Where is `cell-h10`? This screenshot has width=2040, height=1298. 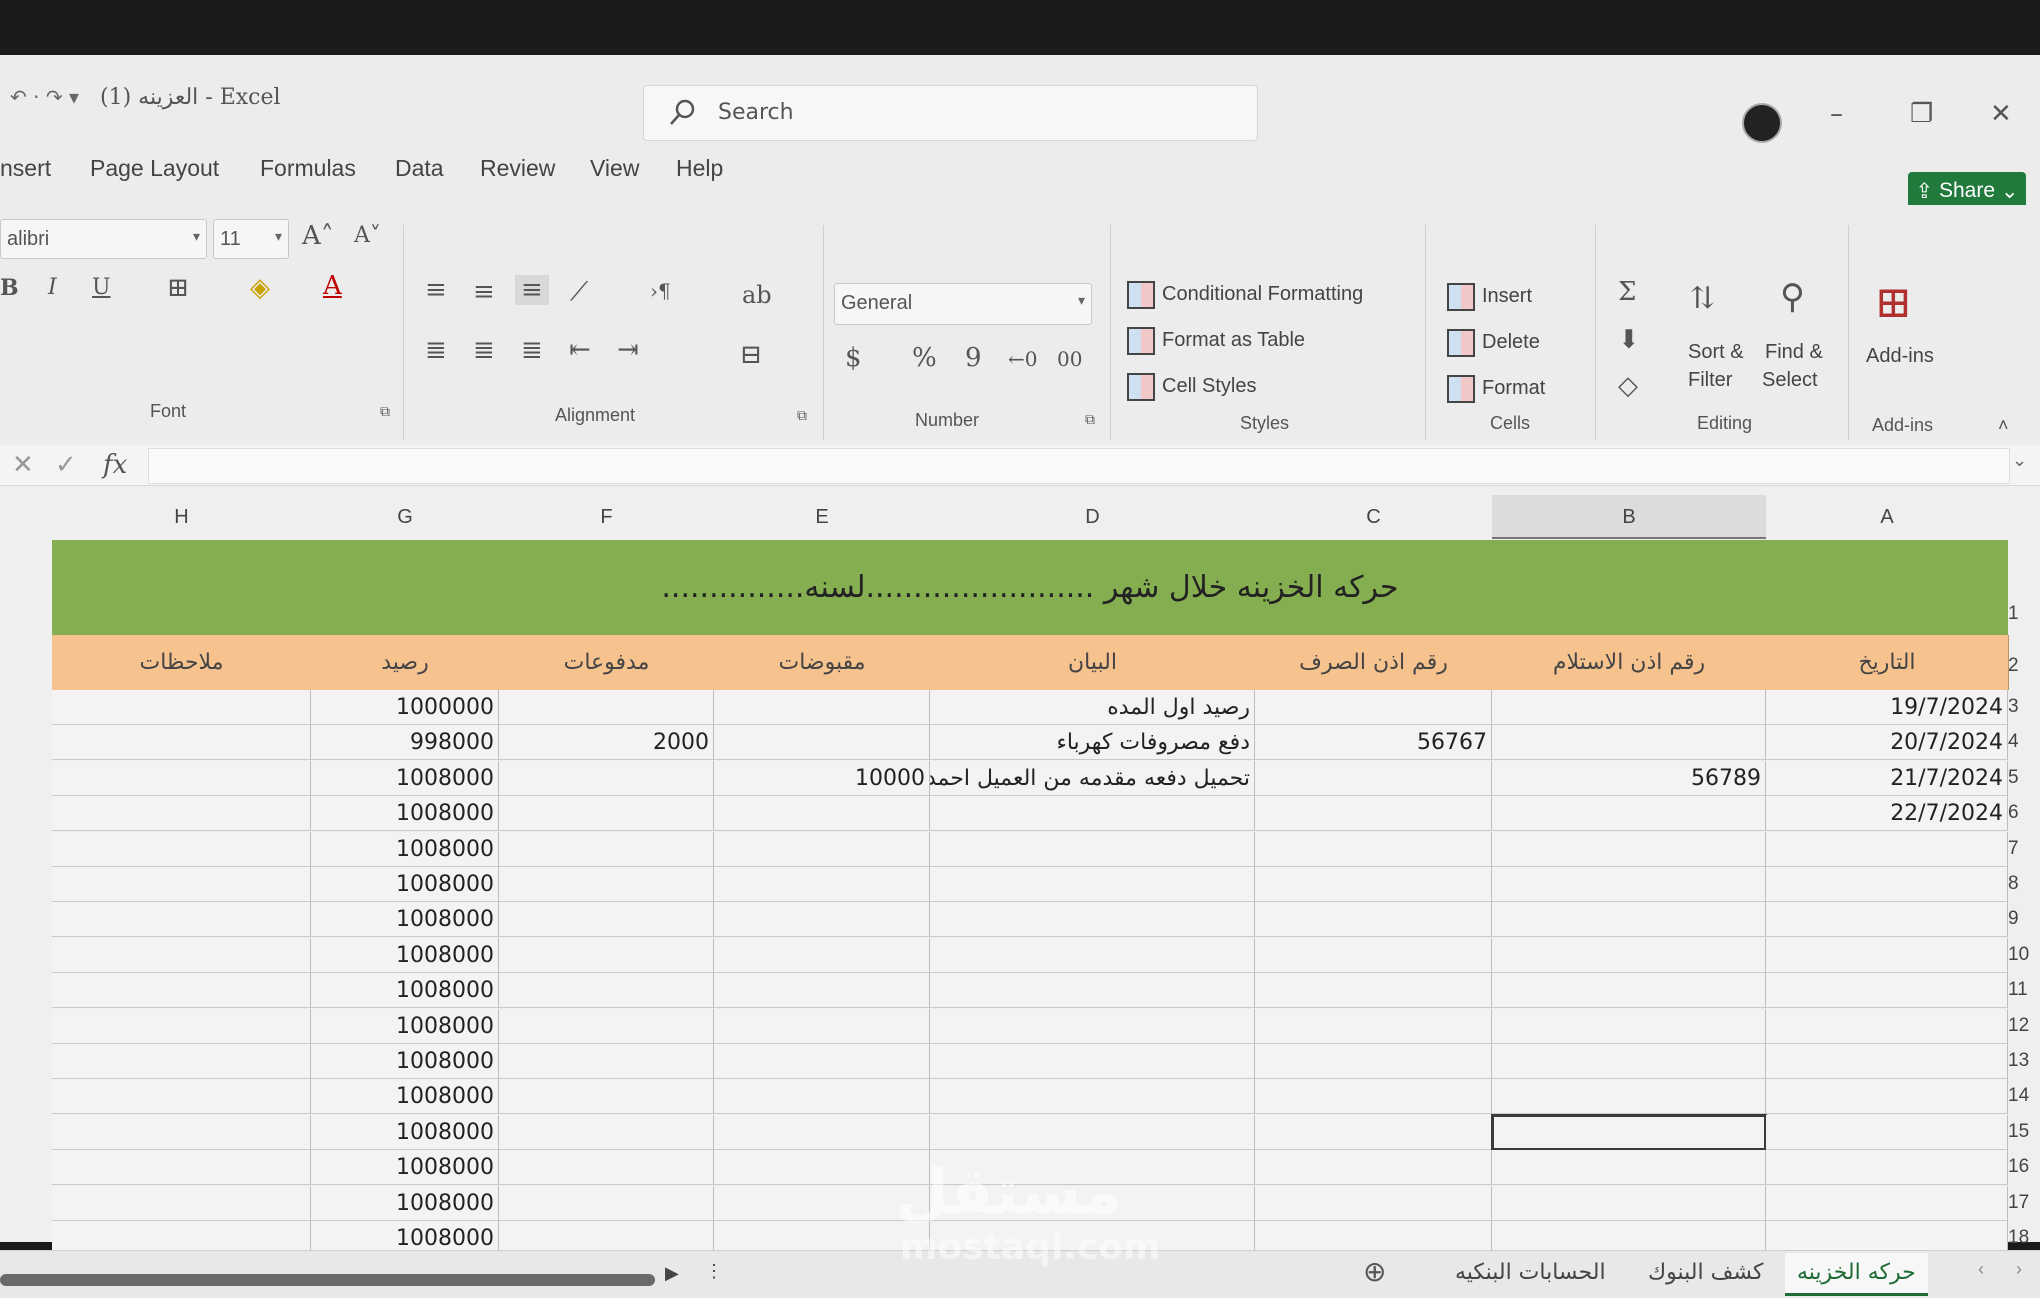
cell-h10 is located at coordinates (181, 955).